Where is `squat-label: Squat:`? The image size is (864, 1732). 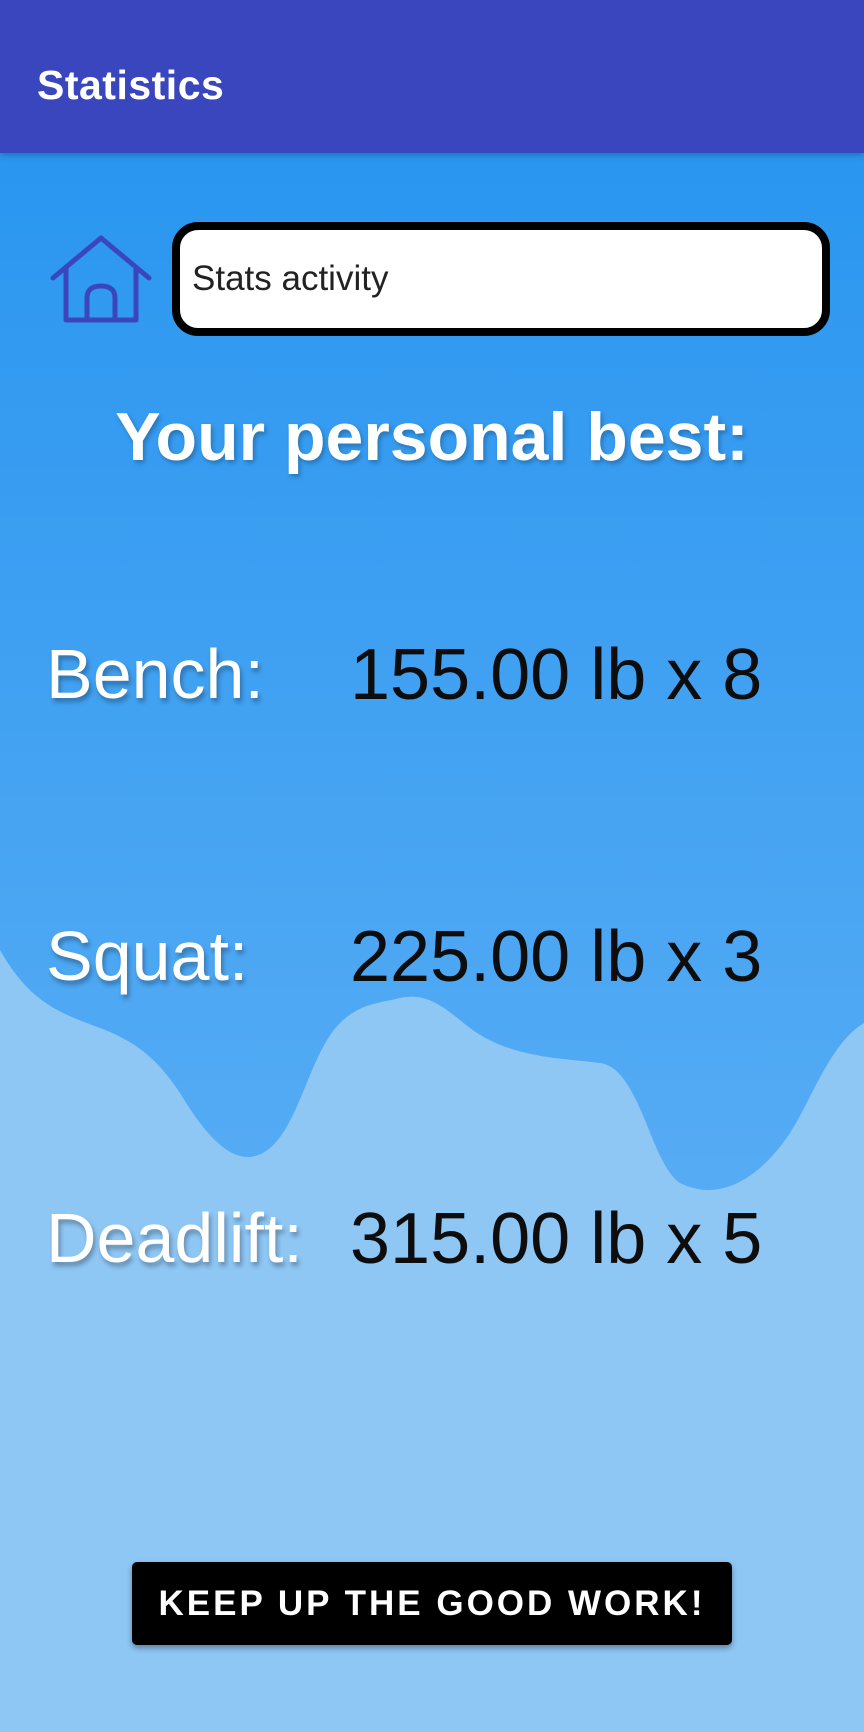 squat-label: Squat: is located at coordinates (147, 956).